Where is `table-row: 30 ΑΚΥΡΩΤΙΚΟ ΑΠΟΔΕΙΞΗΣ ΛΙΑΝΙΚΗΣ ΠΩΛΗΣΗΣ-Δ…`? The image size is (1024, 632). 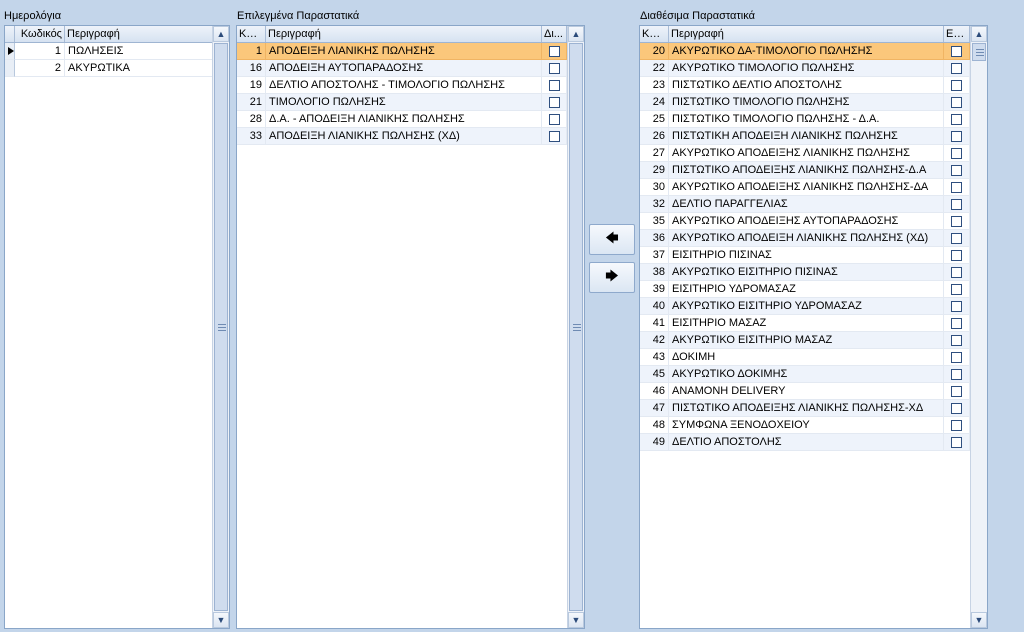 table-row: 30 ΑΚΥΡΩΤΙΚΟ ΑΠΟΔΕΙΞΗΣ ΛΙΑΝΙΚΗΣ ΠΩΛΗΣΗΣ-Δ… is located at coordinates (805, 187).